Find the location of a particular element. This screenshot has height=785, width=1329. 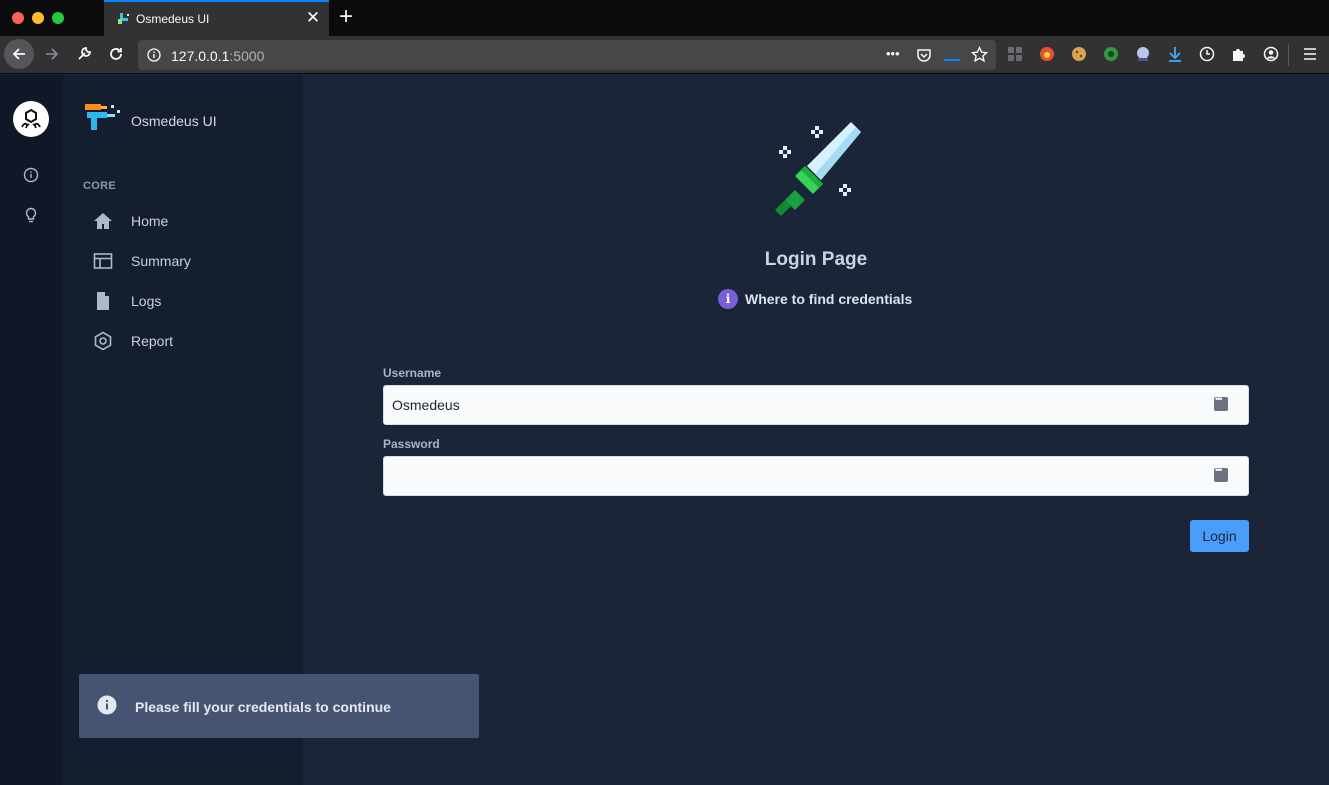

new-tab-button: + is located at coordinates (346, 17).